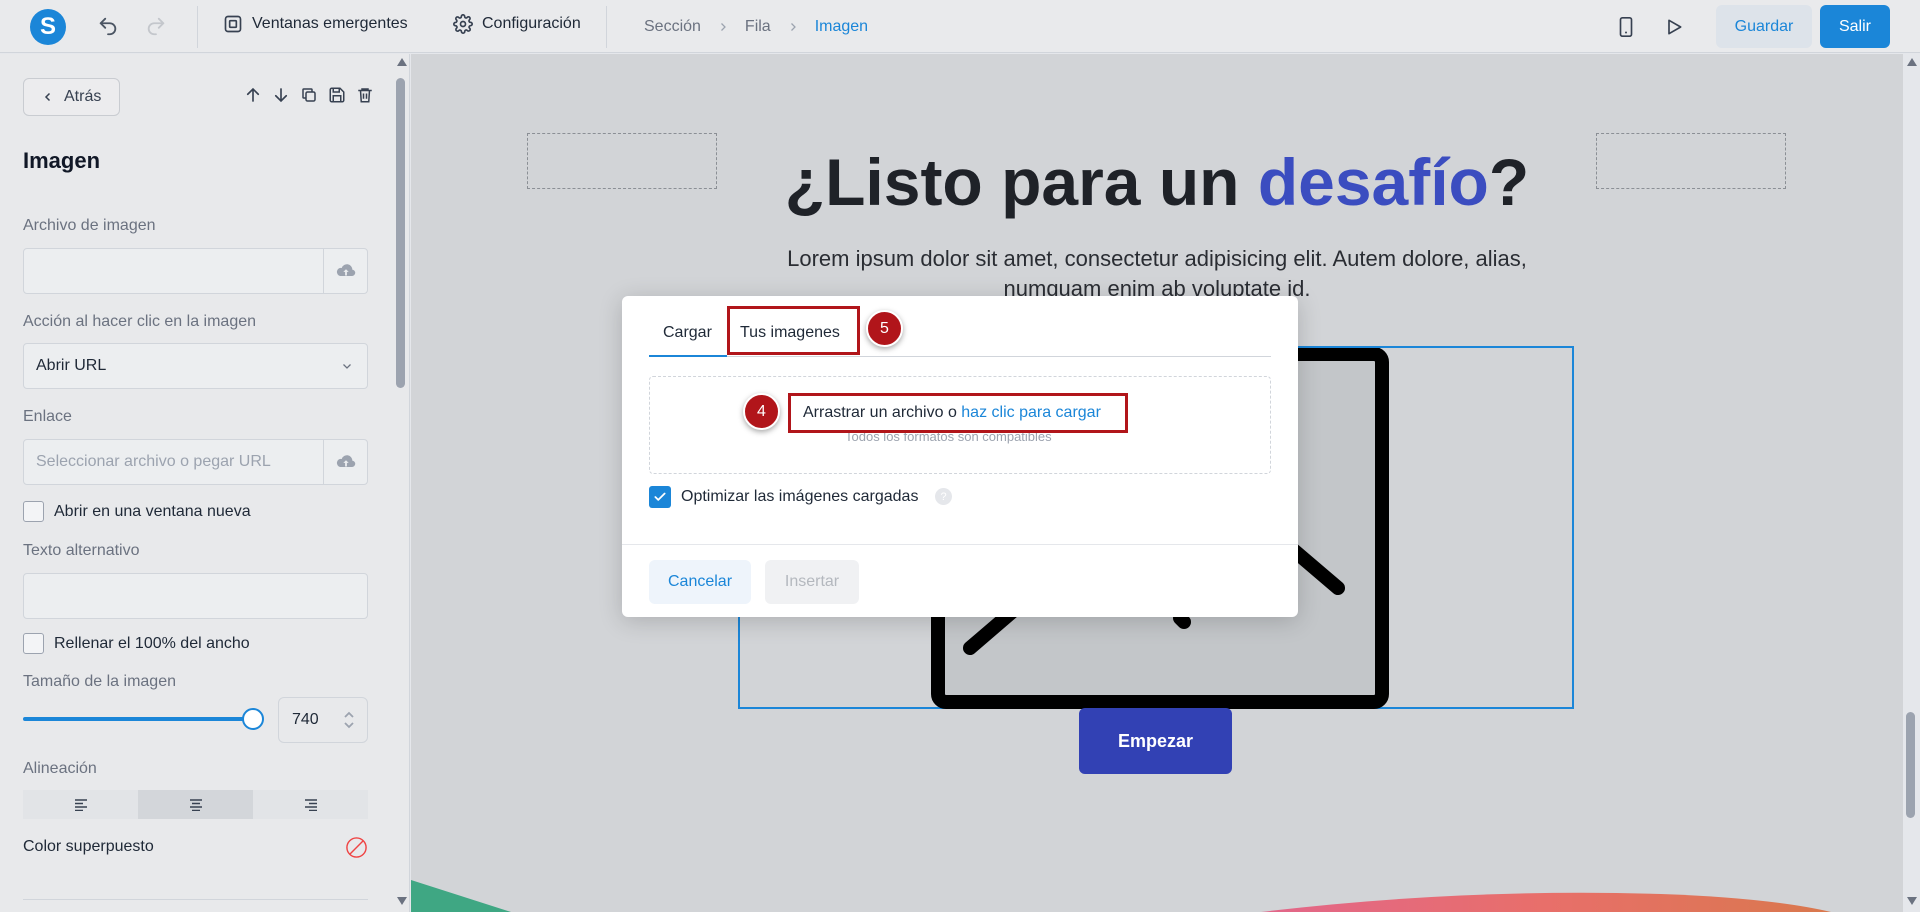 The image size is (1920, 912). I want to click on align-left-icon, so click(80, 804).